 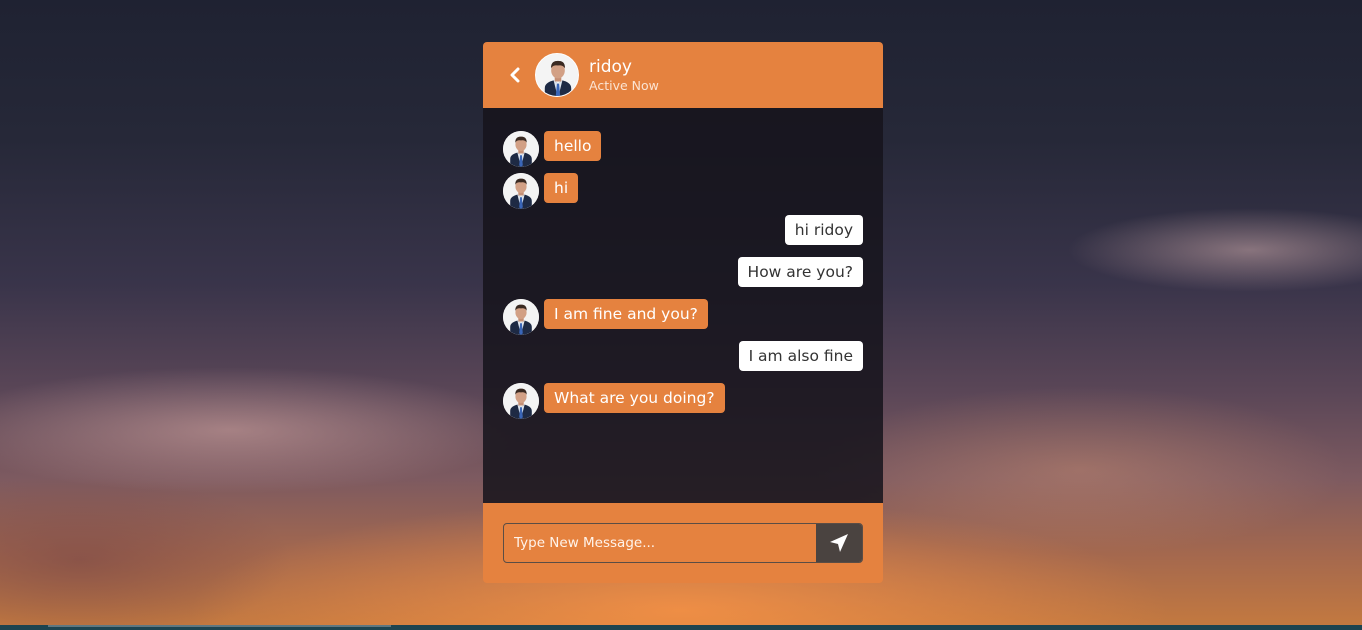 I want to click on message-bubble: What are you doing?, so click(x=634, y=398).